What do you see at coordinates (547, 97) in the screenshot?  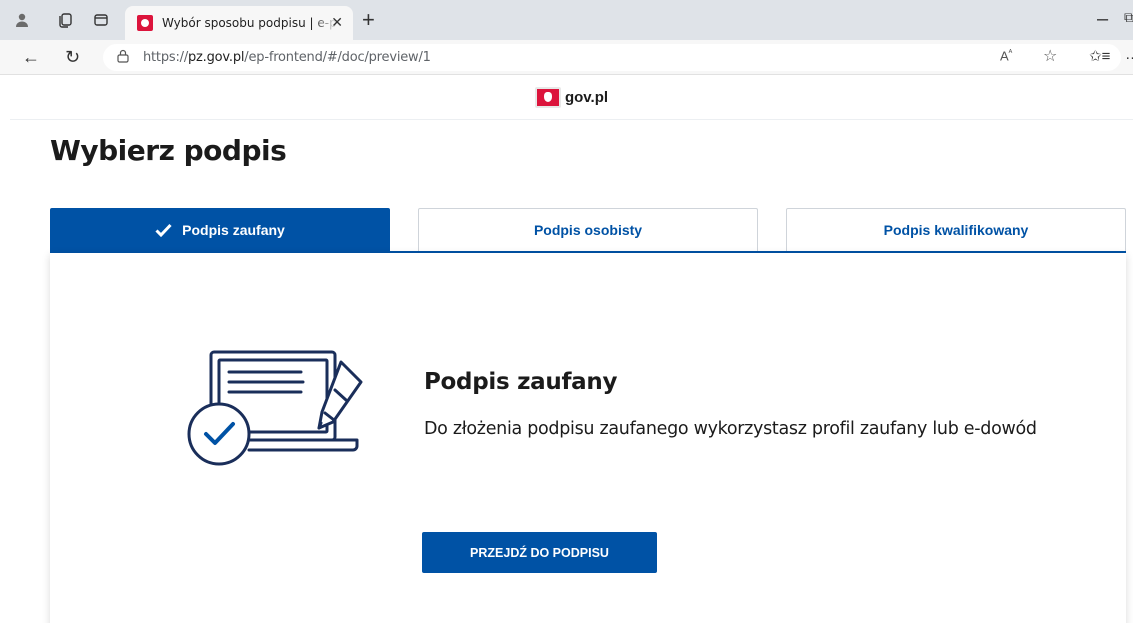 I see `polish-emblem-icon` at bounding box center [547, 97].